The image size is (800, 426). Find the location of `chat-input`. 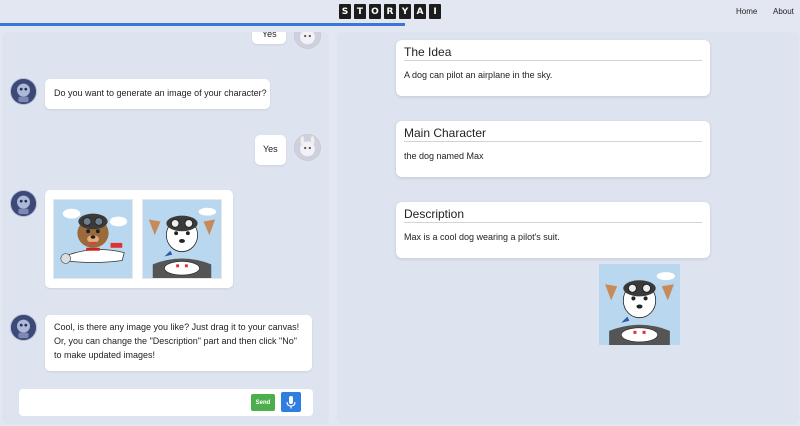

chat-input is located at coordinates (135, 402).